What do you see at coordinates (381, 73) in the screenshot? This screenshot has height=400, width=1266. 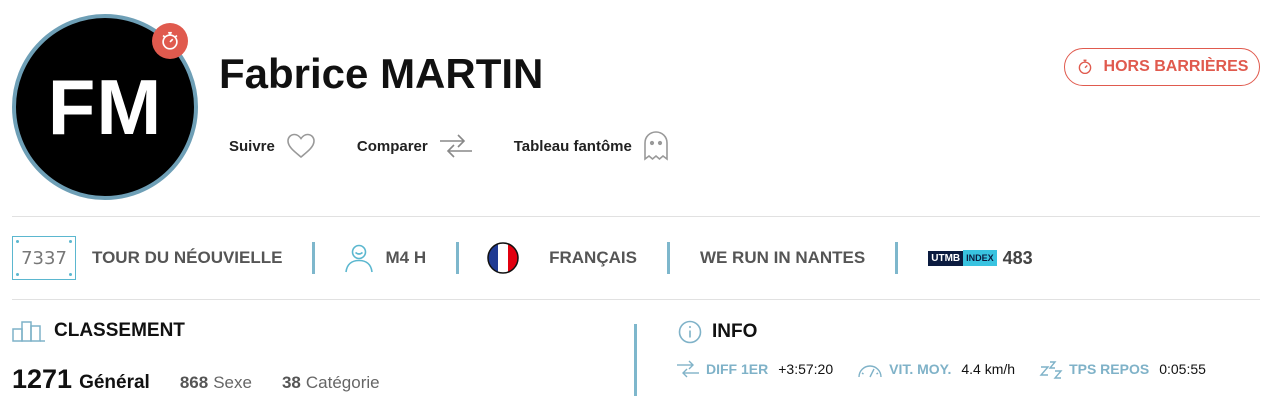 I see `runner-name: Fabrice MARTIN` at bounding box center [381, 73].